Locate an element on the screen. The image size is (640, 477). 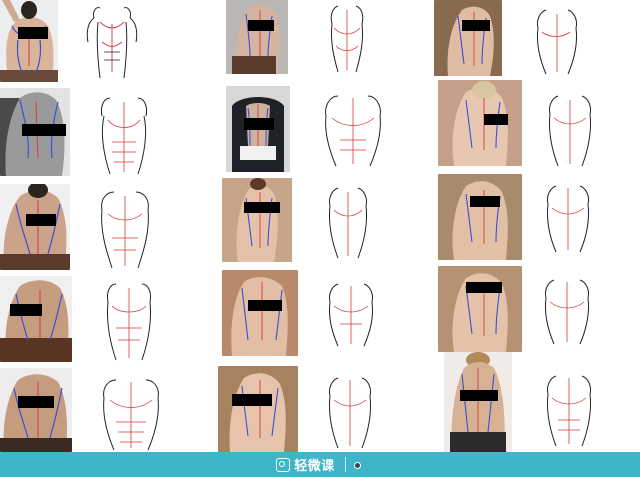
logo-icon is located at coordinates (283, 464).